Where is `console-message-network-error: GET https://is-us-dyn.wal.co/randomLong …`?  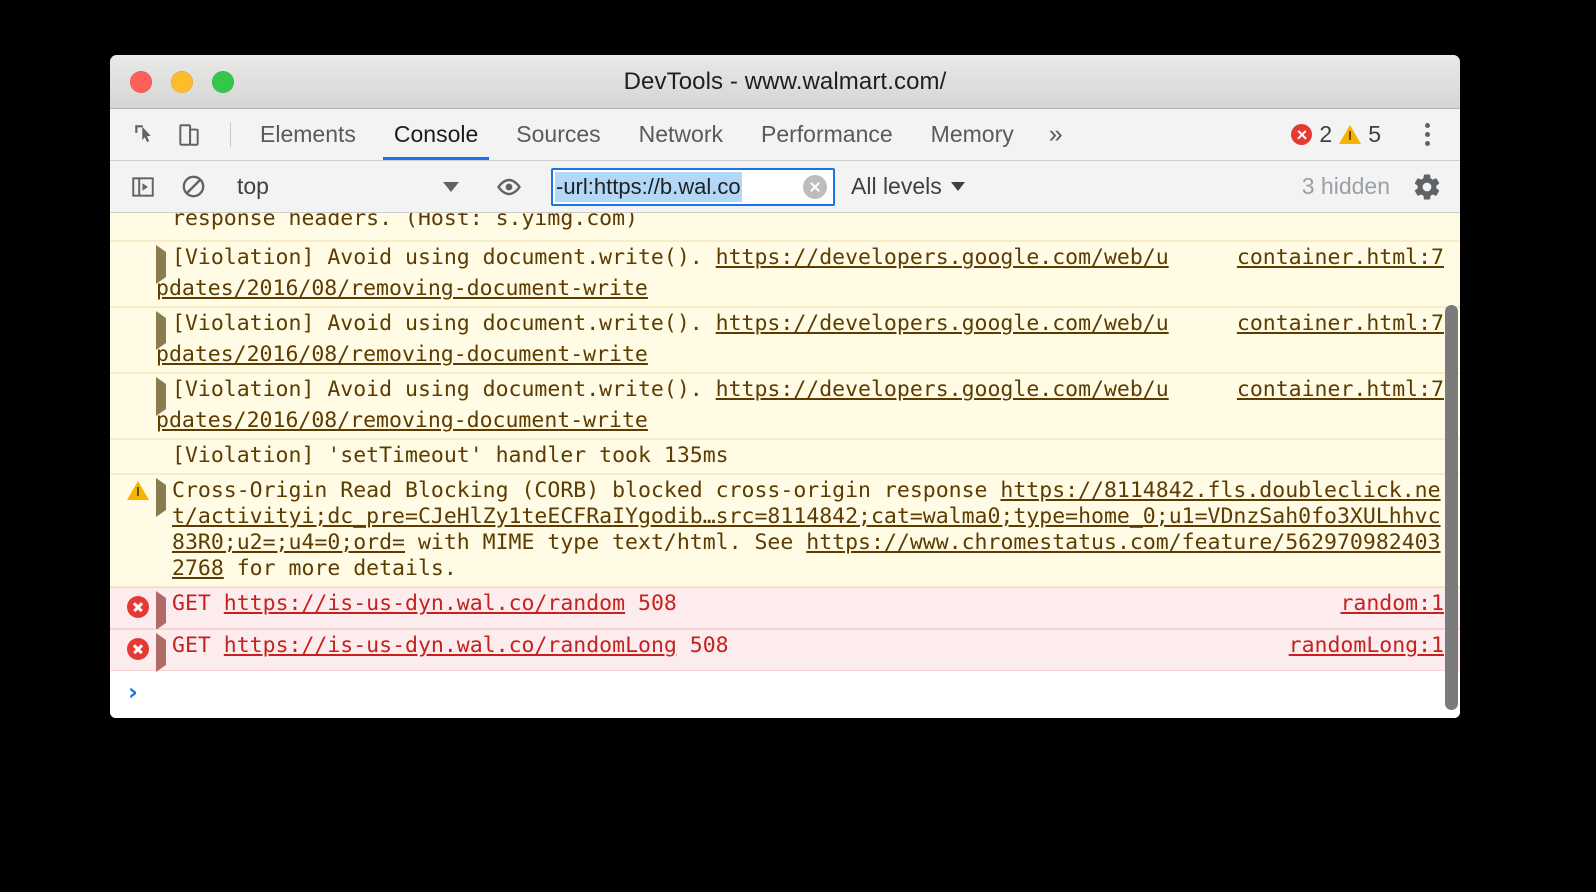 console-message-network-error: GET https://is-us-dyn.wal.co/randomLong … is located at coordinates (785, 650).